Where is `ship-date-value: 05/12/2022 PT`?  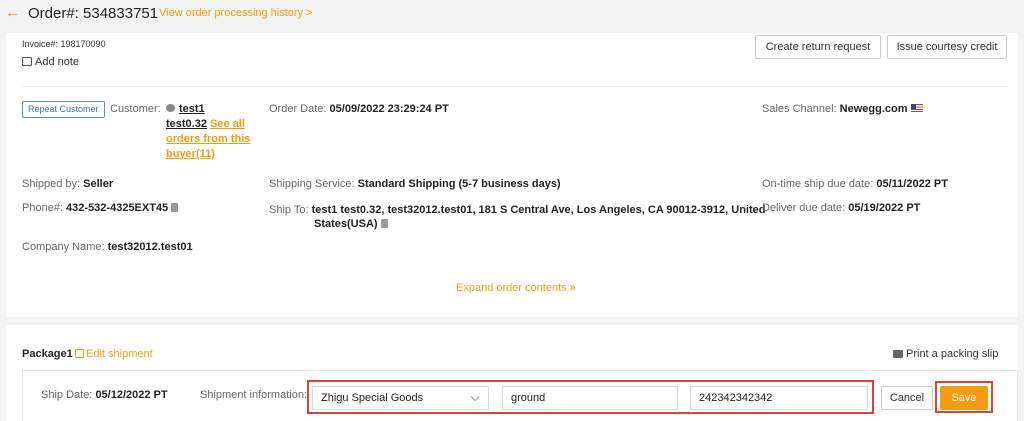
ship-date-value: 05/12/2022 PT is located at coordinates (131, 395).